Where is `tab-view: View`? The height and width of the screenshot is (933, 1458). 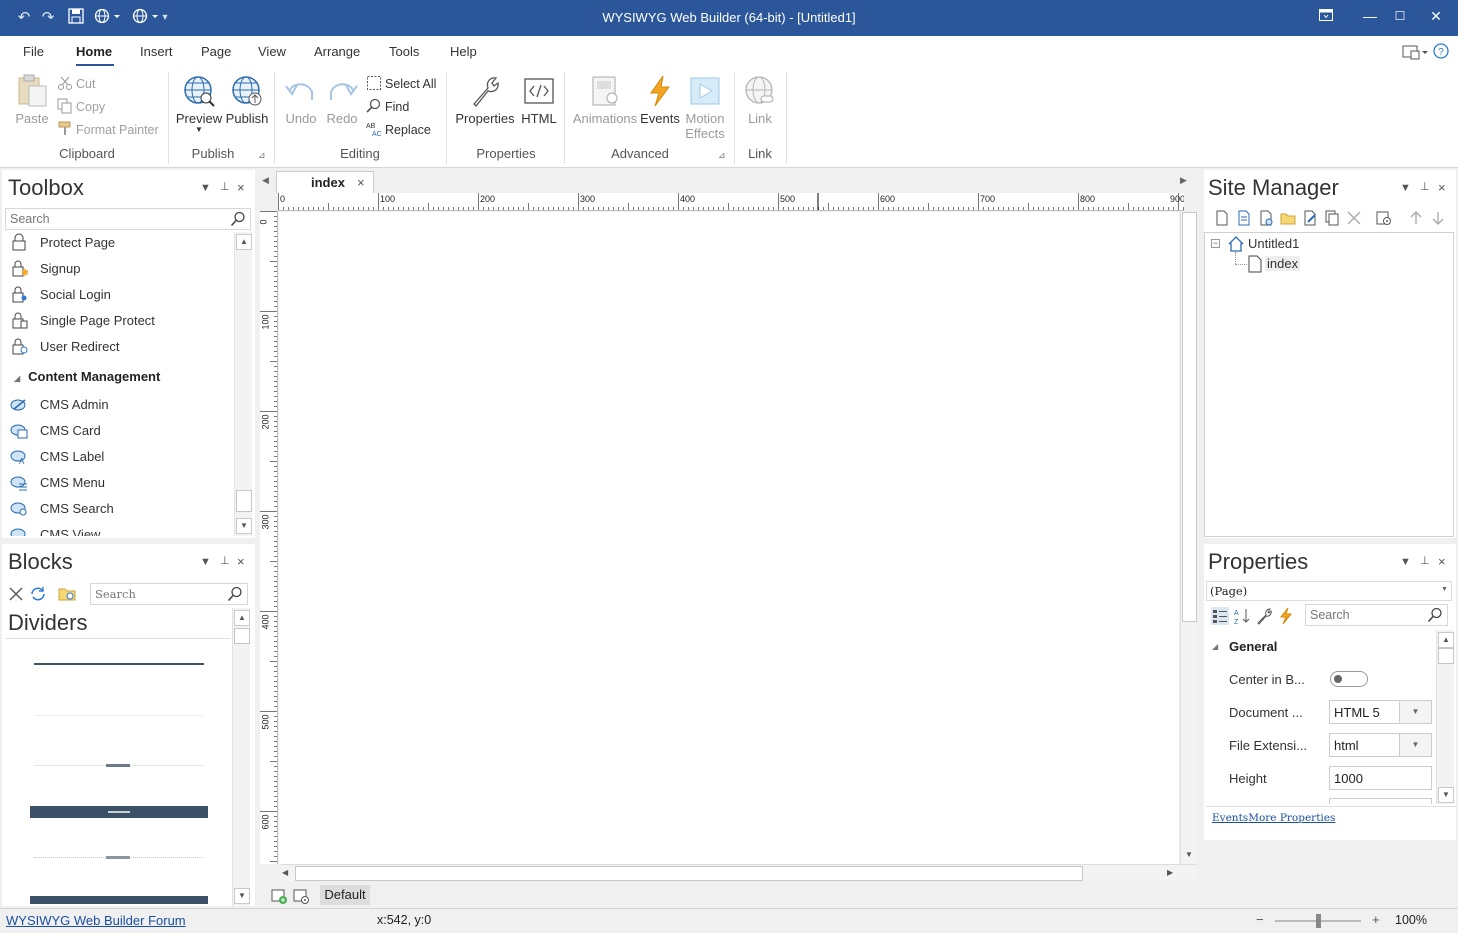
tab-view: View is located at coordinates (272, 51).